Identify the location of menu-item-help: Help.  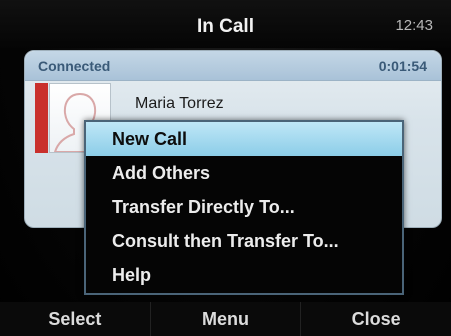
(244, 275).